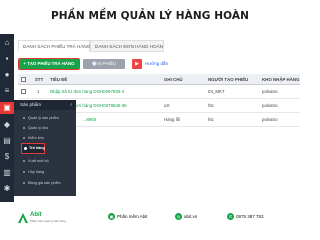 Image resolution: width=320 pixels, height=240 pixels. I want to click on software-icon: ▣, so click(111, 216).